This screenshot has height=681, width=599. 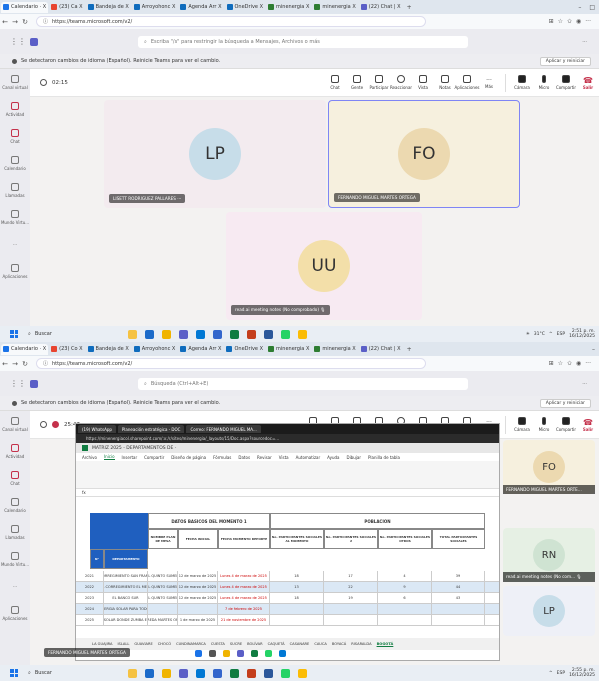 What do you see at coordinates (582, 673) in the screenshot?
I see `clock: 2:55 p. m. 16/12/2025` at bounding box center [582, 673].